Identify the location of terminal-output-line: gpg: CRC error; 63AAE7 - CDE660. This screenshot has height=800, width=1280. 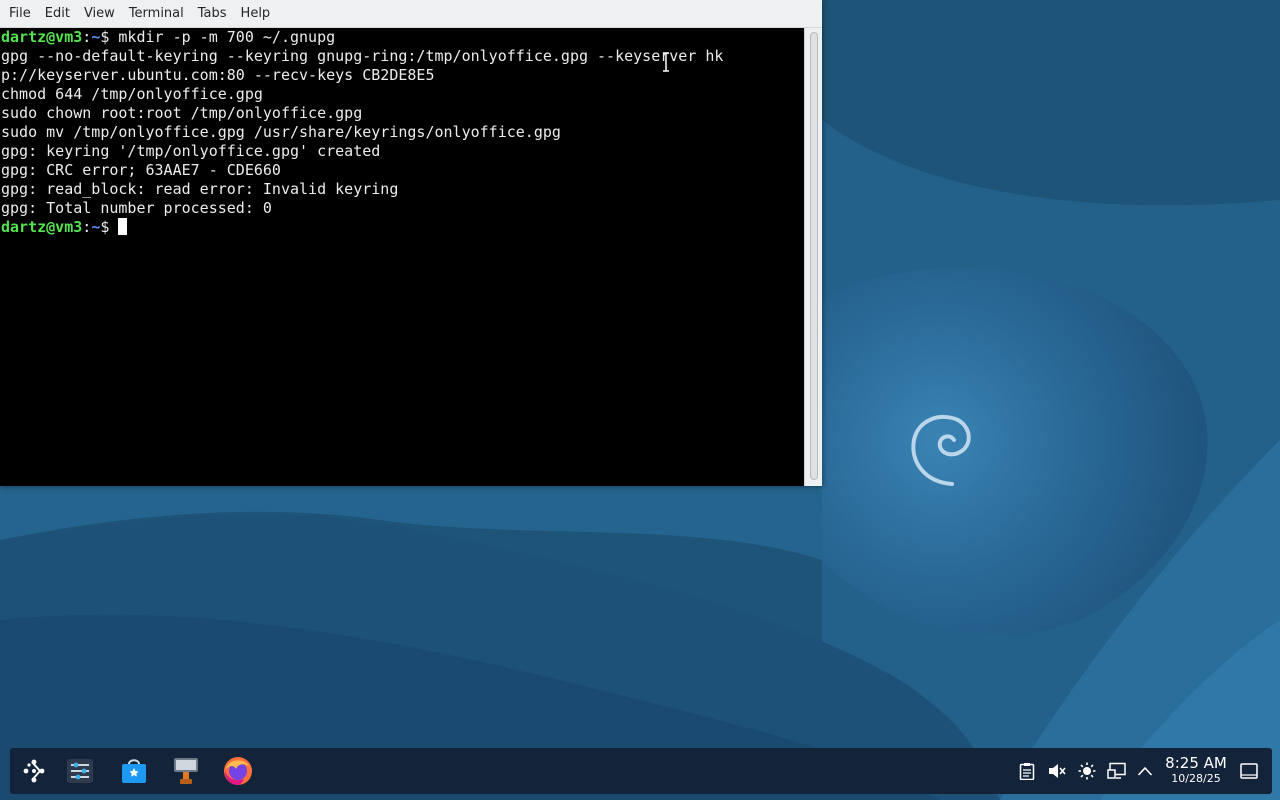
(141, 170).